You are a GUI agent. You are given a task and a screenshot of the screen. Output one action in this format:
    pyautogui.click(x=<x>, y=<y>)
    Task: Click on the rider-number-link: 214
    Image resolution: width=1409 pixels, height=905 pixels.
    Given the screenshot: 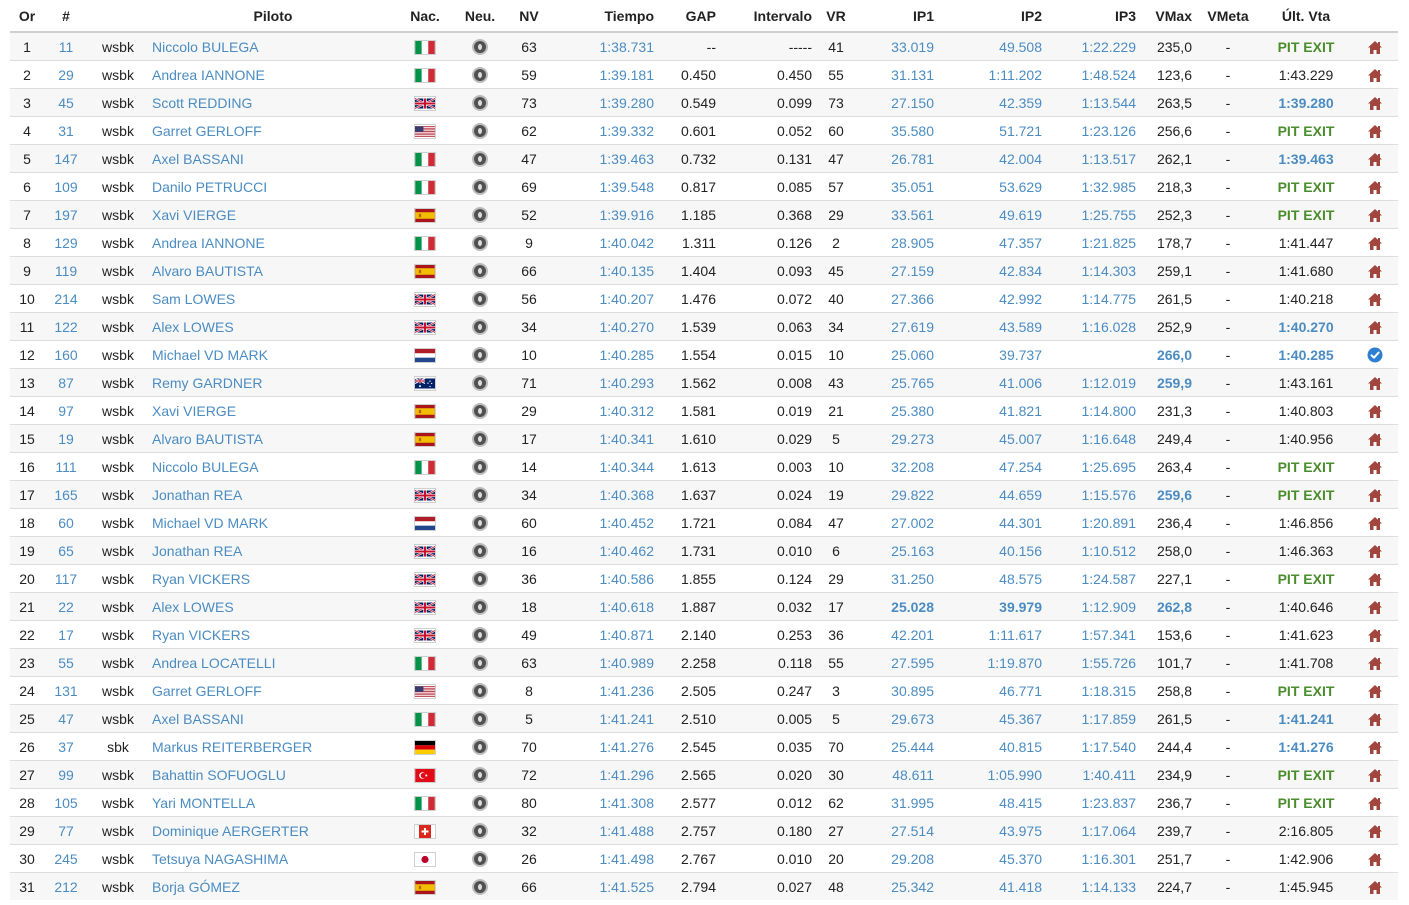 What is the action you would take?
    pyautogui.click(x=66, y=298)
    